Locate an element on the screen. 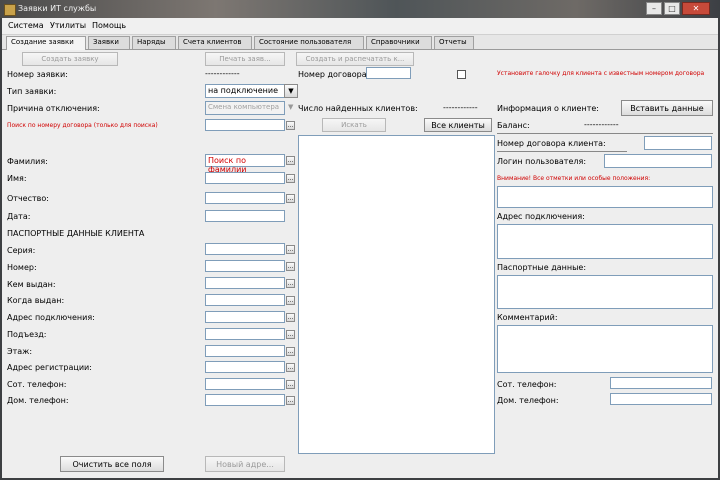  name-input is located at coordinates (245, 178).